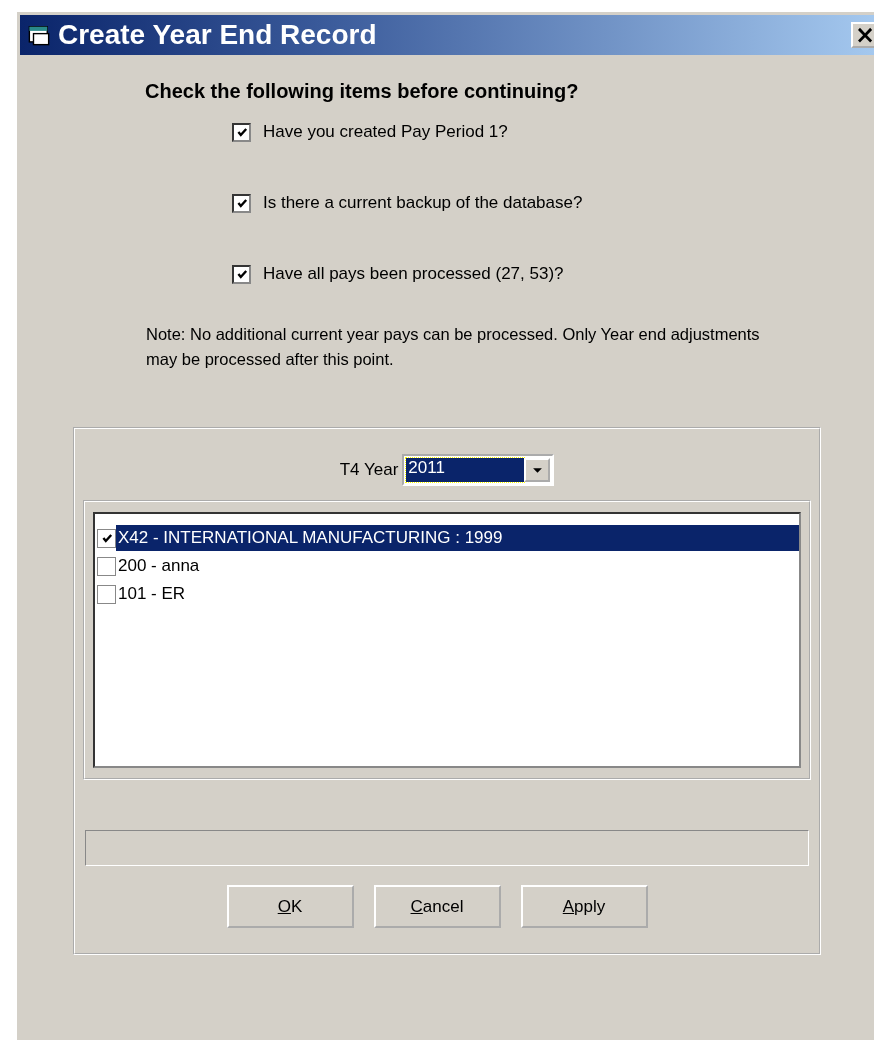 The width and height of the screenshot is (874, 1040). I want to click on dropdown-arrow-icon, so click(537, 470).